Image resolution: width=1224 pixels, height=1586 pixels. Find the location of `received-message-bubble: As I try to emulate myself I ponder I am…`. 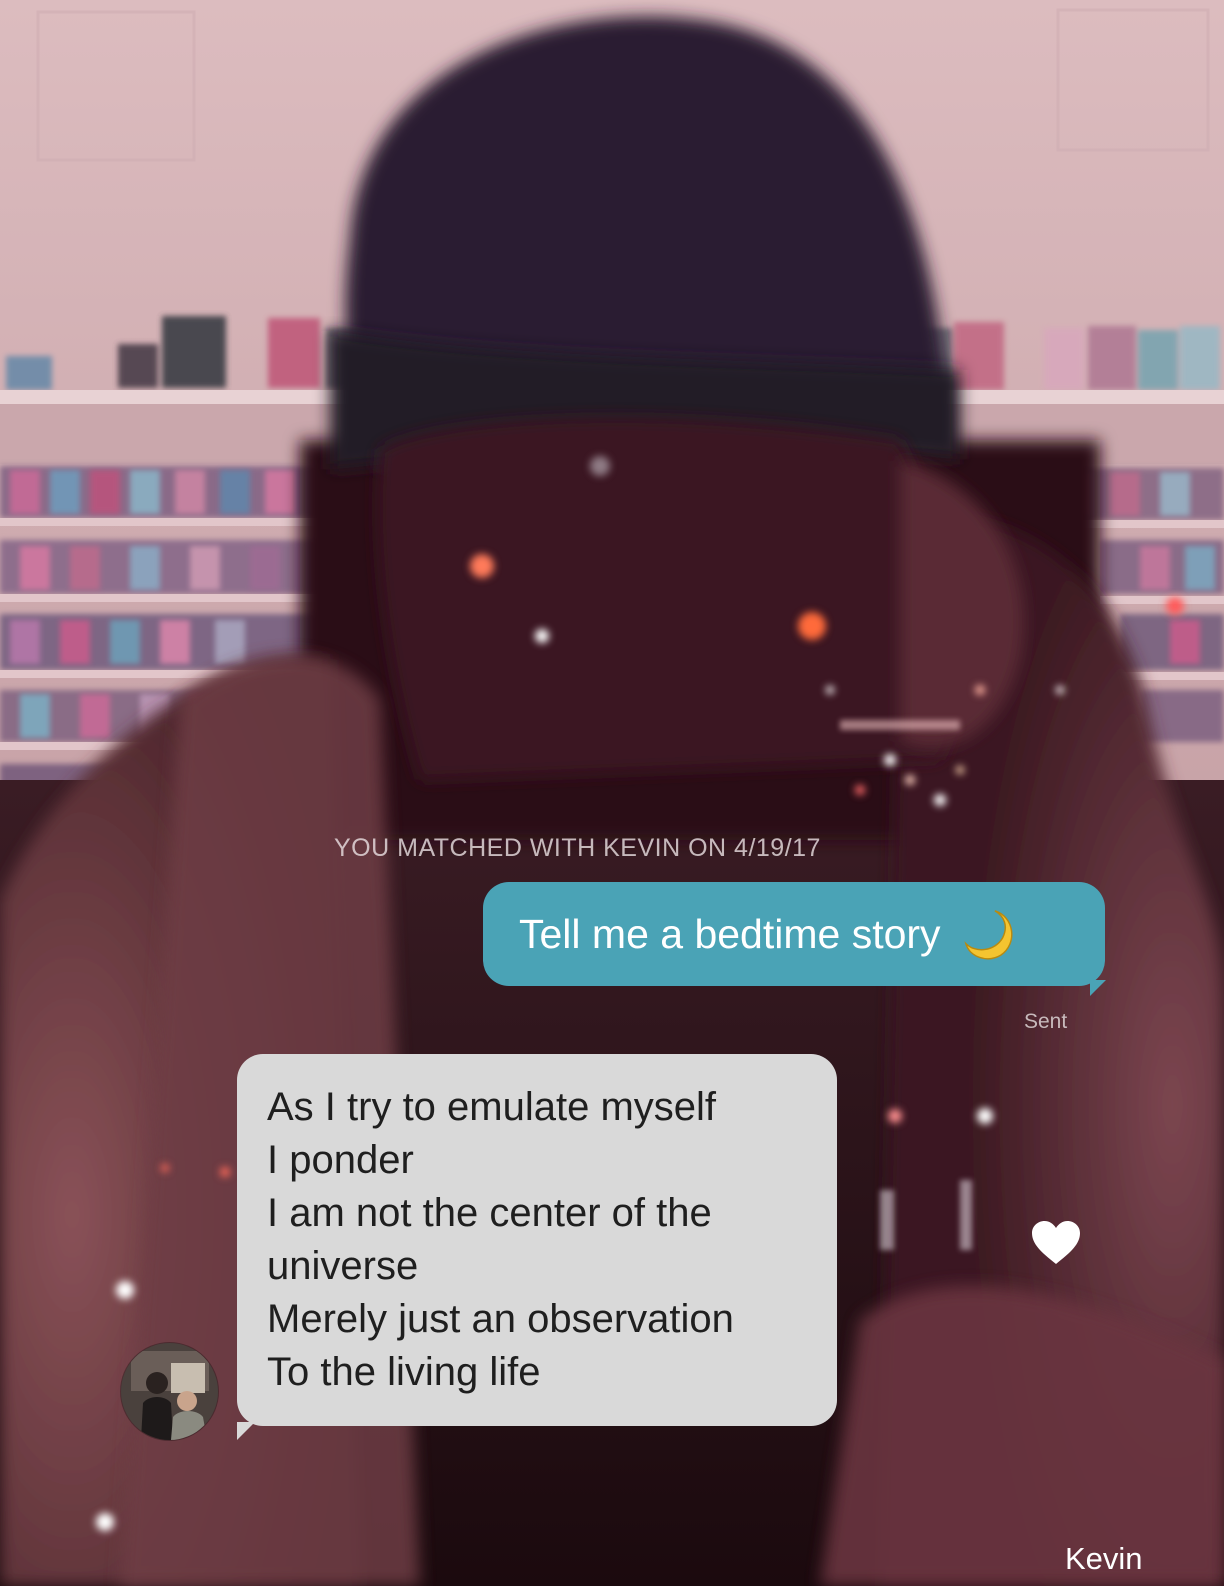

received-message-bubble: As I try to emulate myself I ponder I am… is located at coordinates (537, 1247).